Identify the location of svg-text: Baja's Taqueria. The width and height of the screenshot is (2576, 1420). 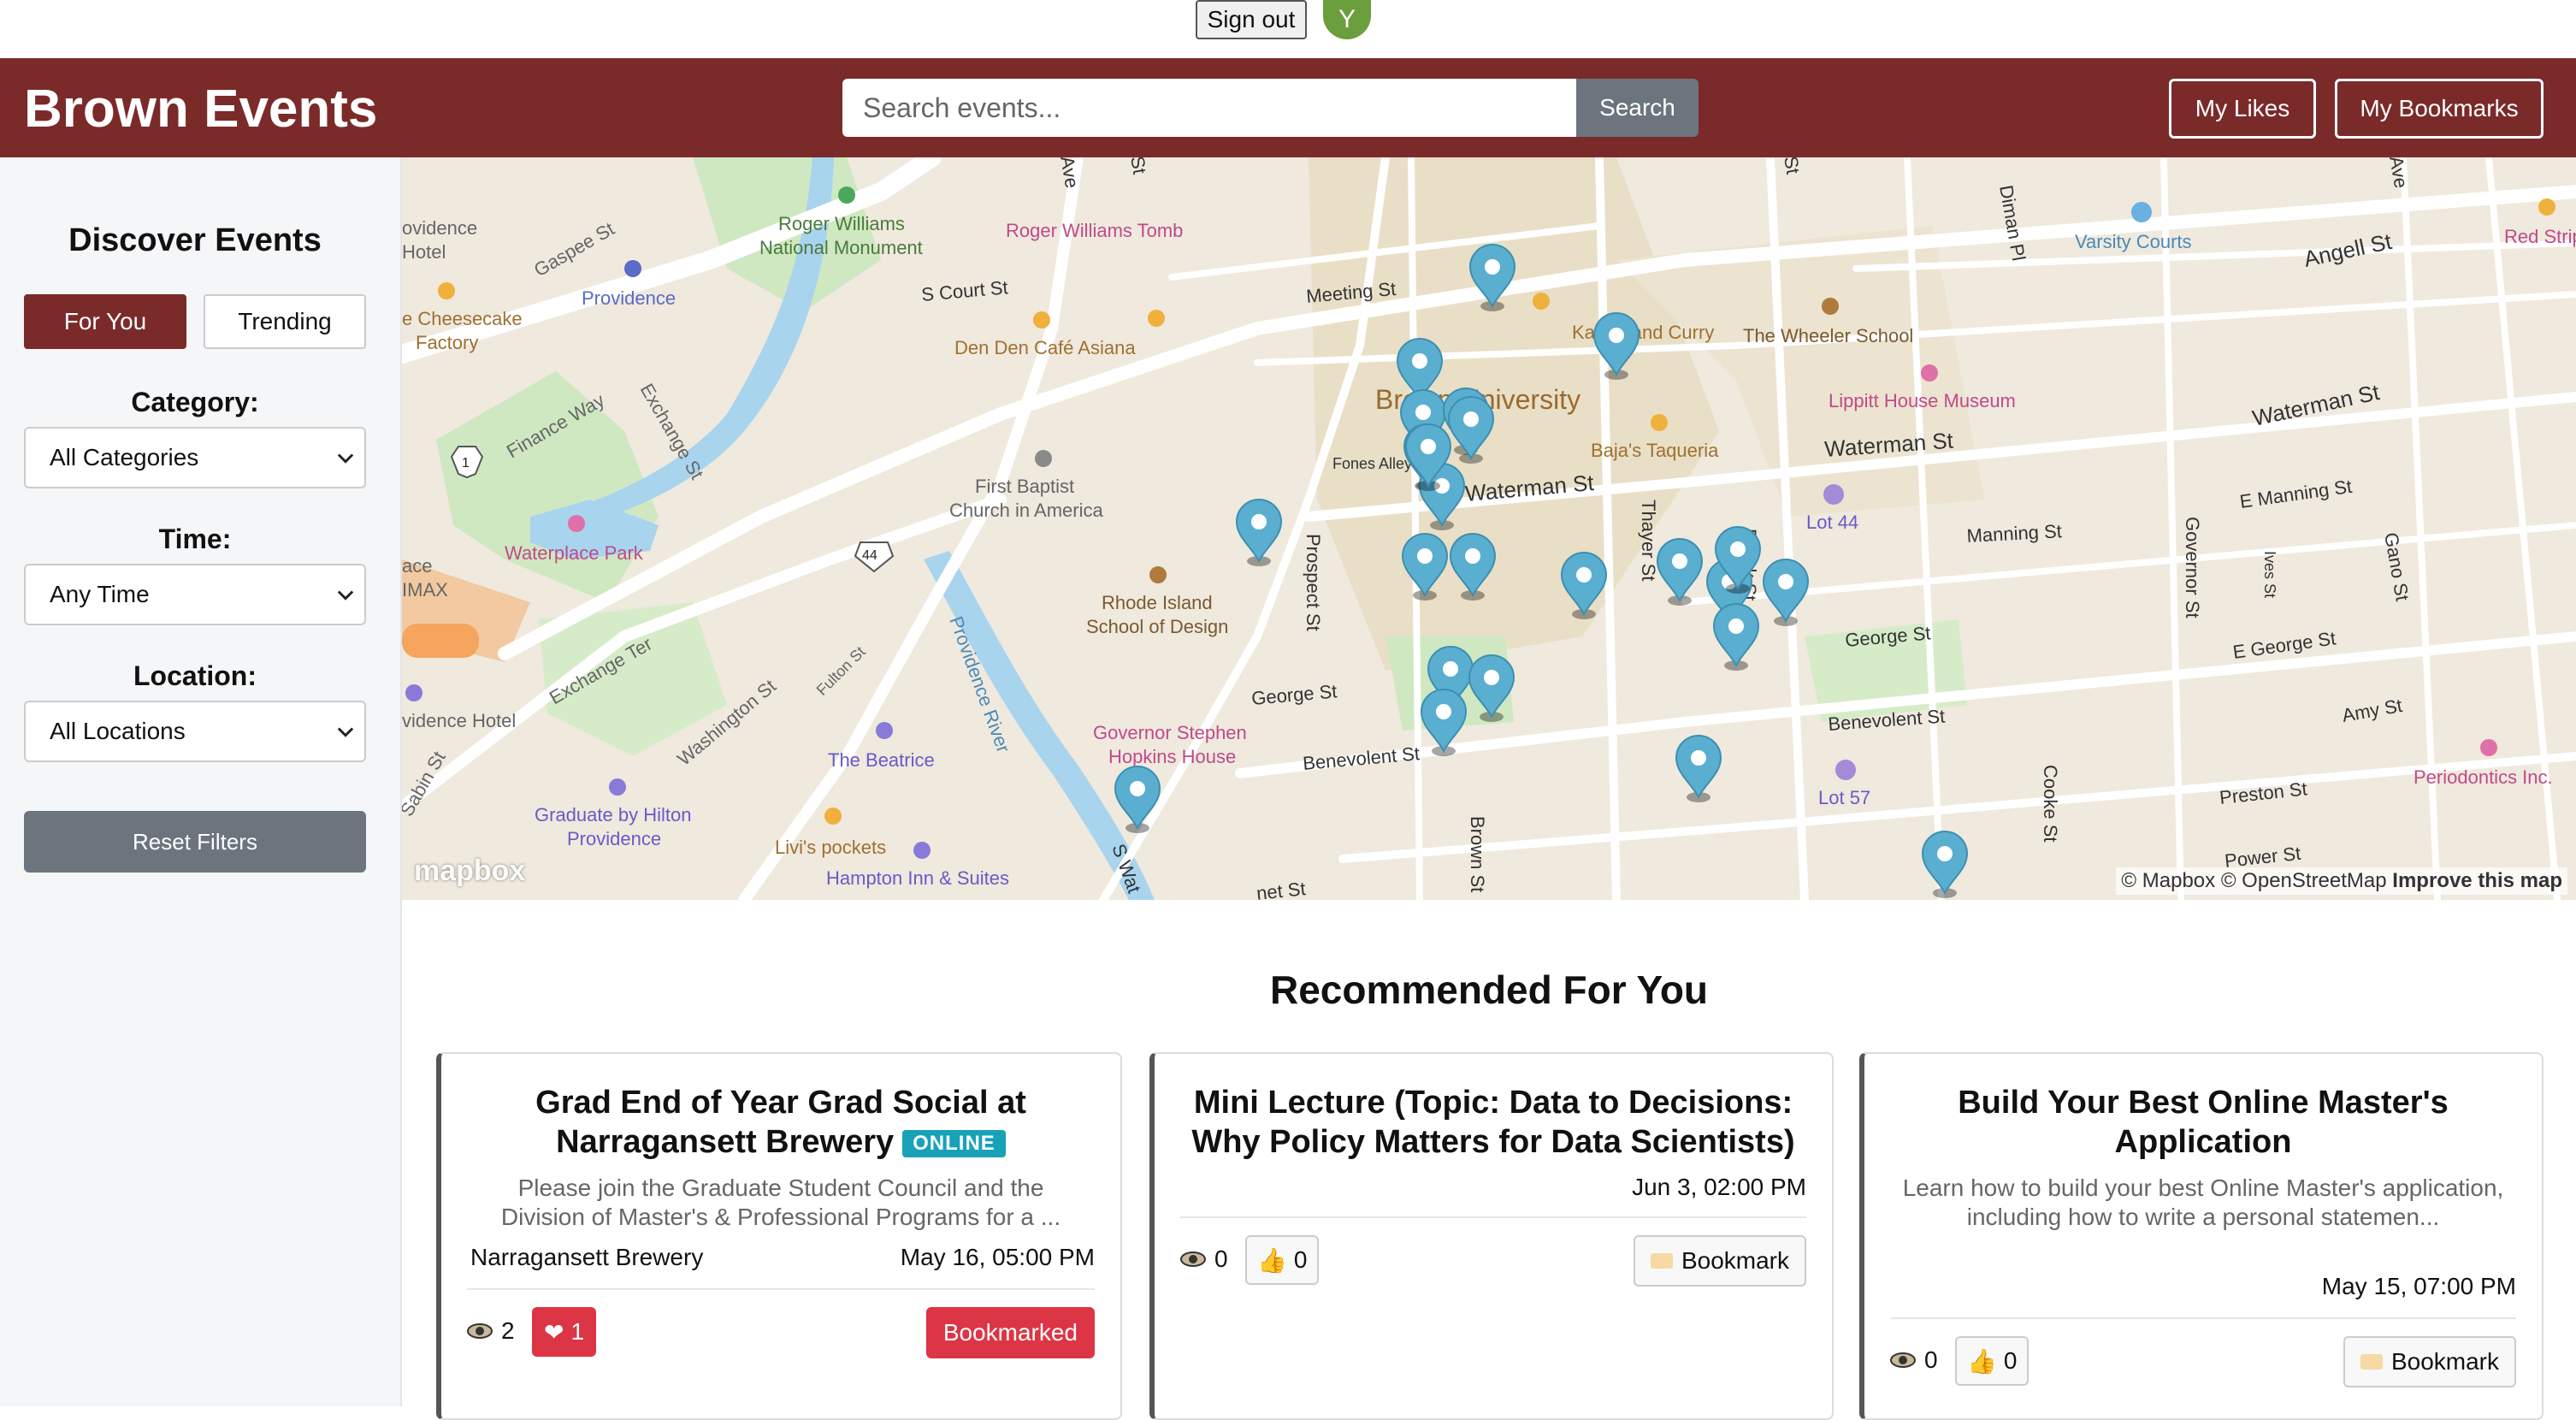
(1655, 450).